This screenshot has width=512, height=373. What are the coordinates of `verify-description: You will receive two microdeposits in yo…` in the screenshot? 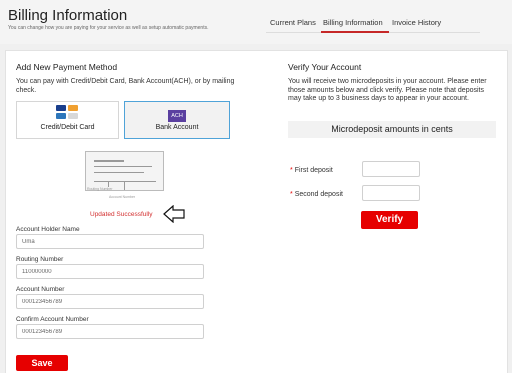 It's located at (387, 90).